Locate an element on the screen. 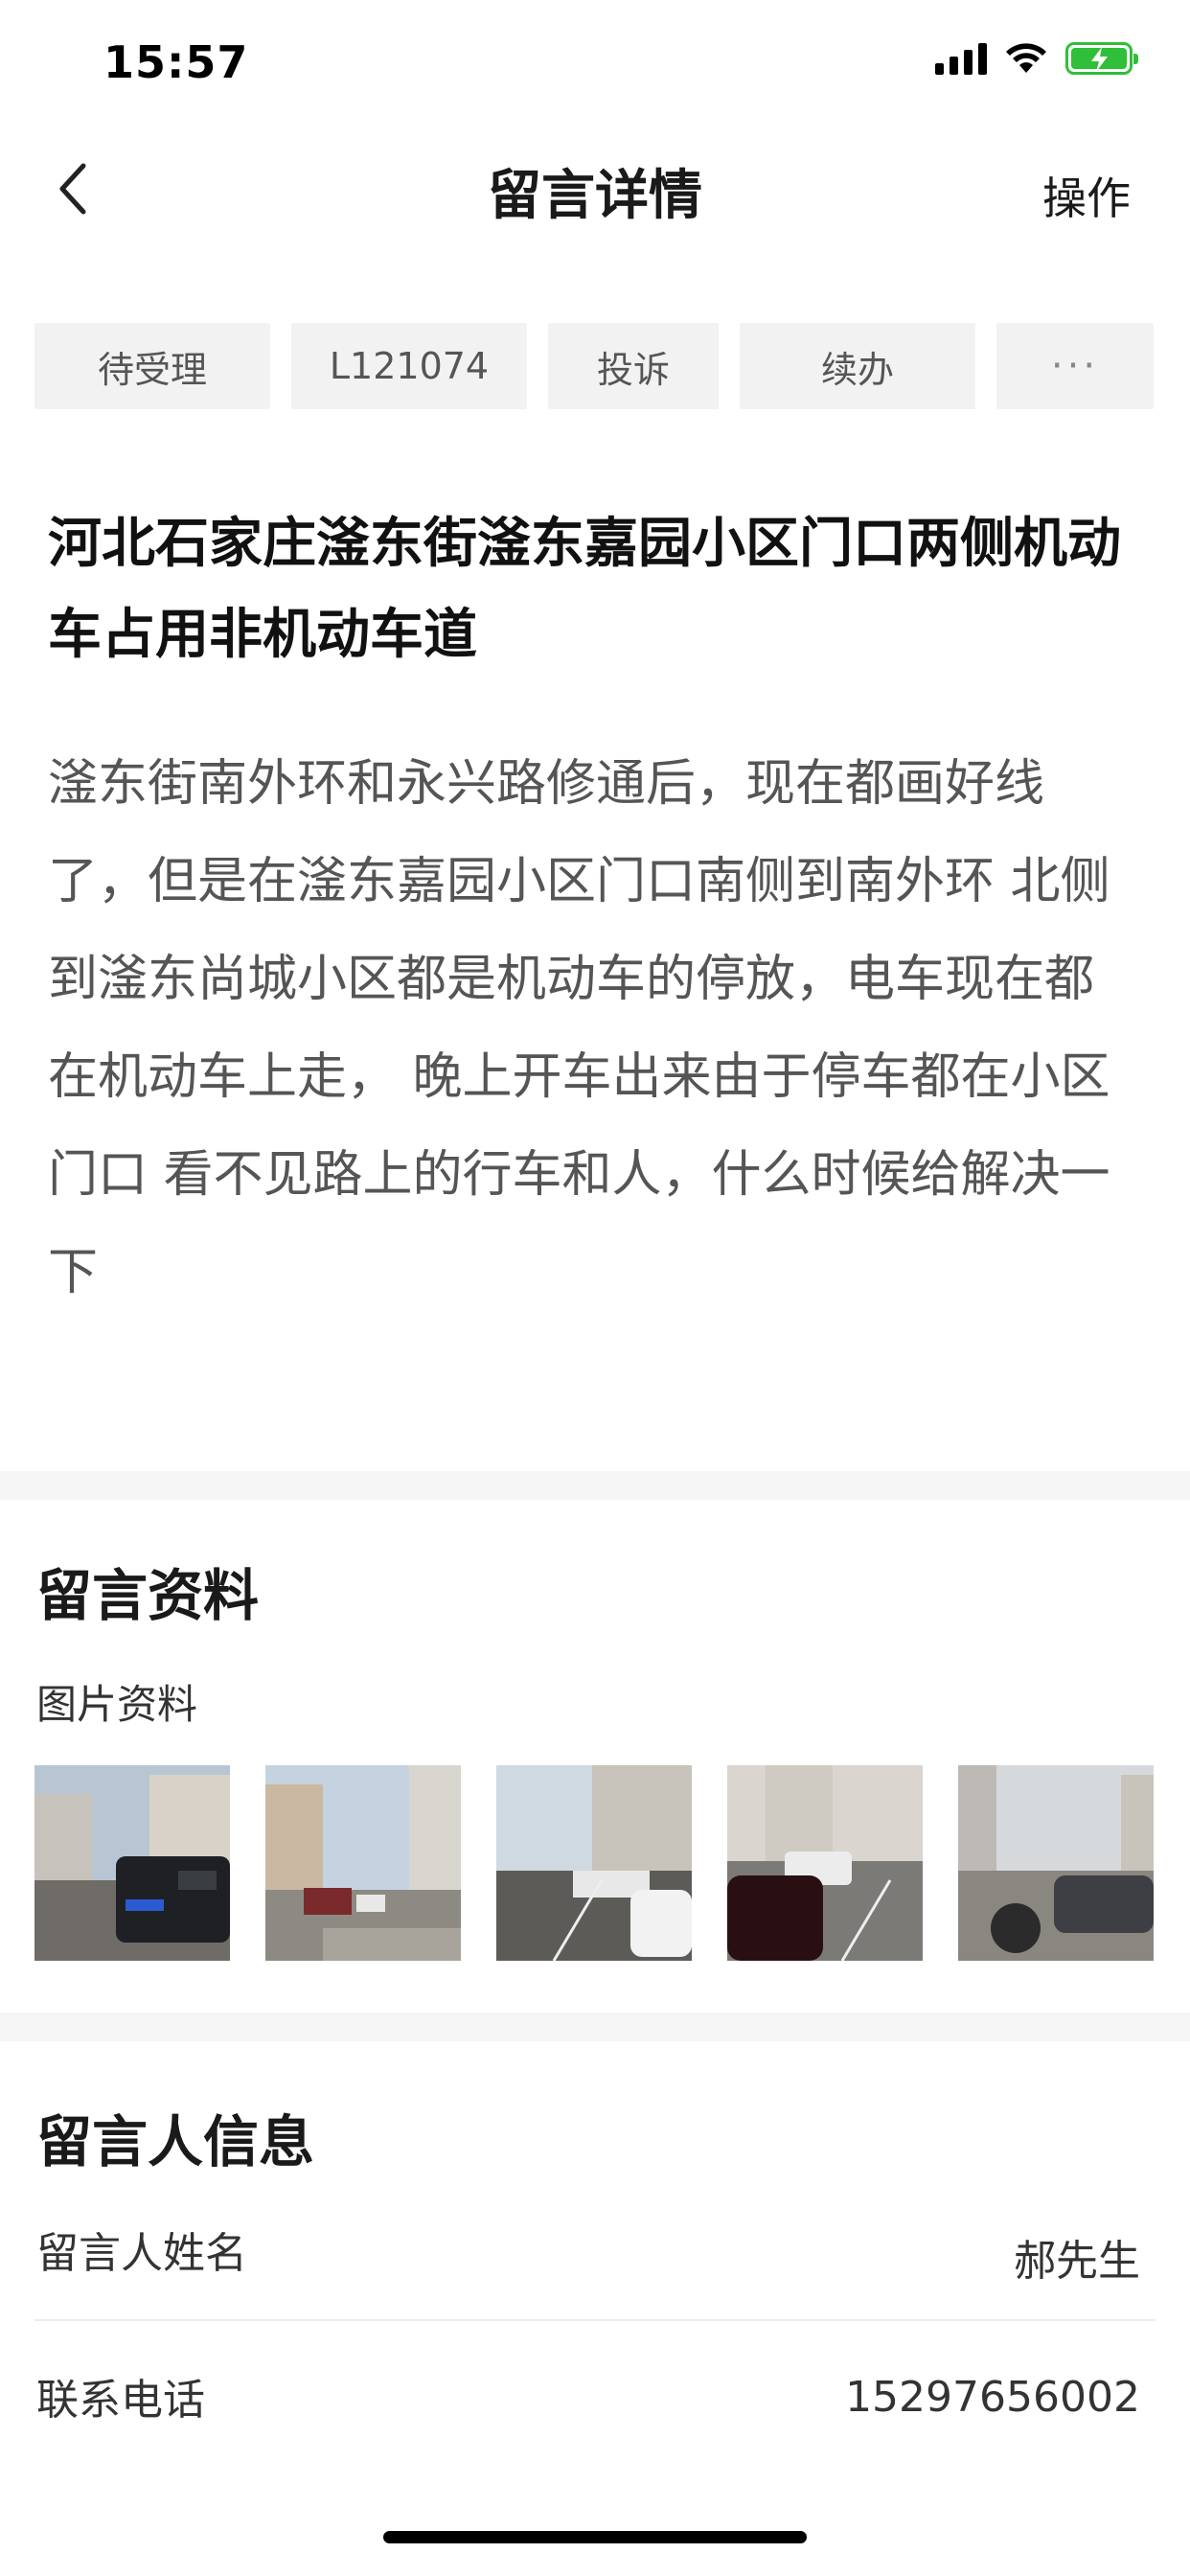 Image resolution: width=1190 pixels, height=2576 pixels. phone-value: 15297656002 is located at coordinates (992, 2397).